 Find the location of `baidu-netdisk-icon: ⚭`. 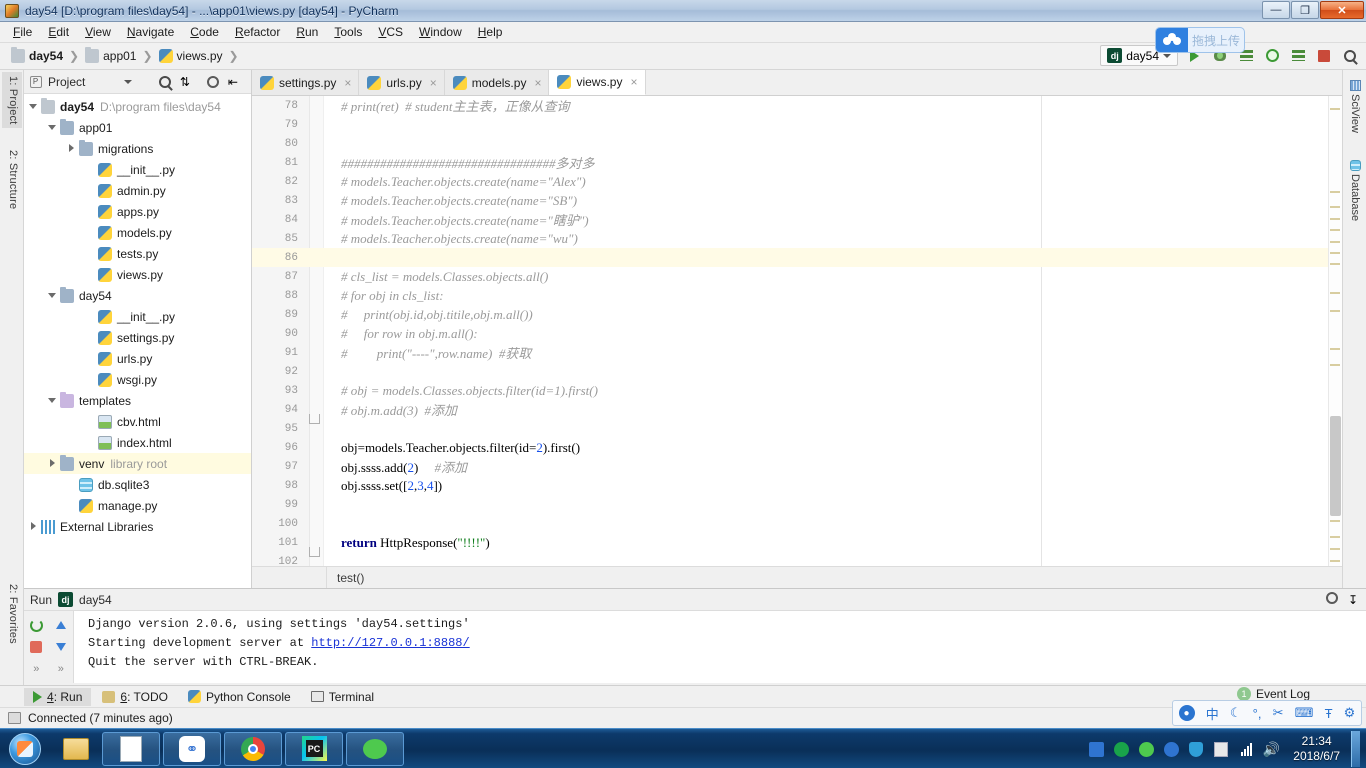

baidu-netdisk-icon: ⚭ is located at coordinates (192, 748).